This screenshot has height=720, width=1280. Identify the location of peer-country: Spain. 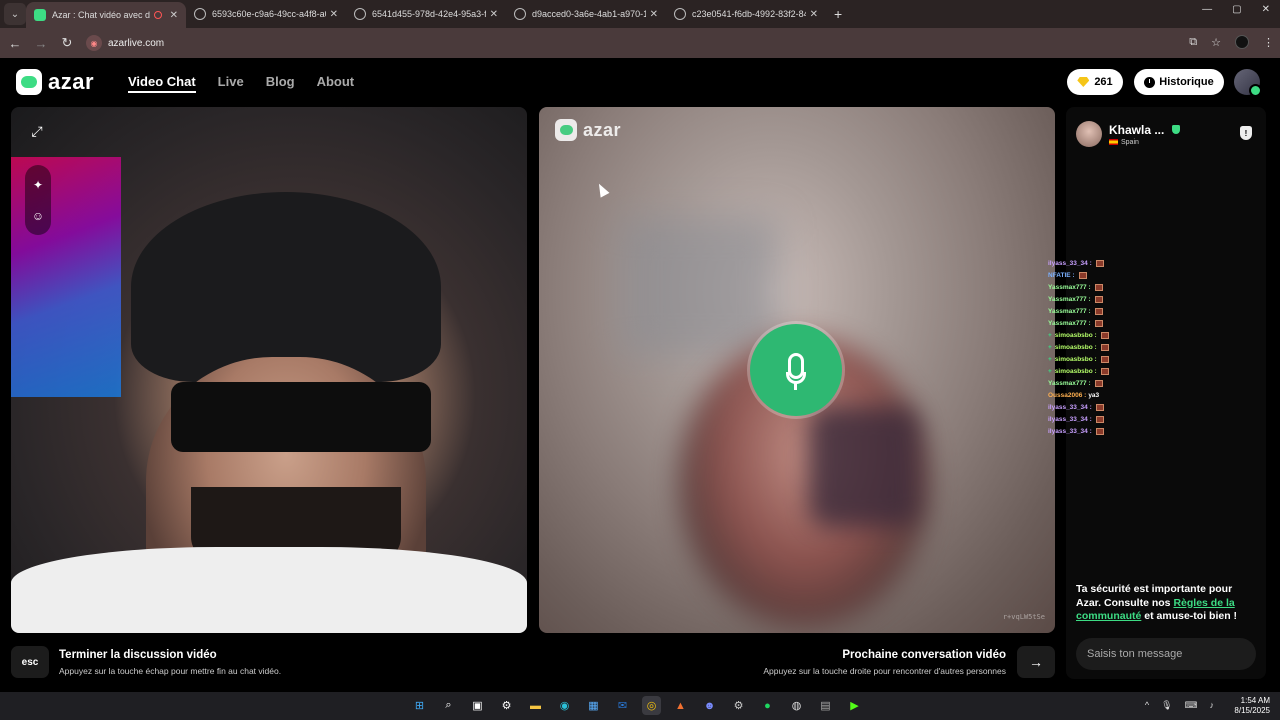
(1130, 142).